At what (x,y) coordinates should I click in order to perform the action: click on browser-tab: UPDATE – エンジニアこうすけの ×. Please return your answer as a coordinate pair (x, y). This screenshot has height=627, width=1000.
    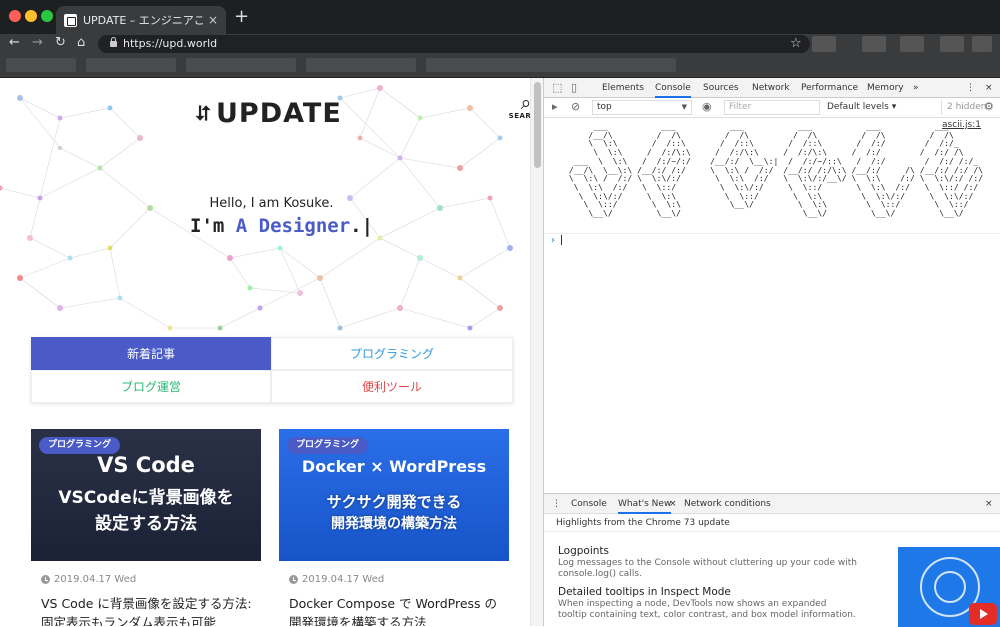
    Looking at the image, I should click on (141, 20).